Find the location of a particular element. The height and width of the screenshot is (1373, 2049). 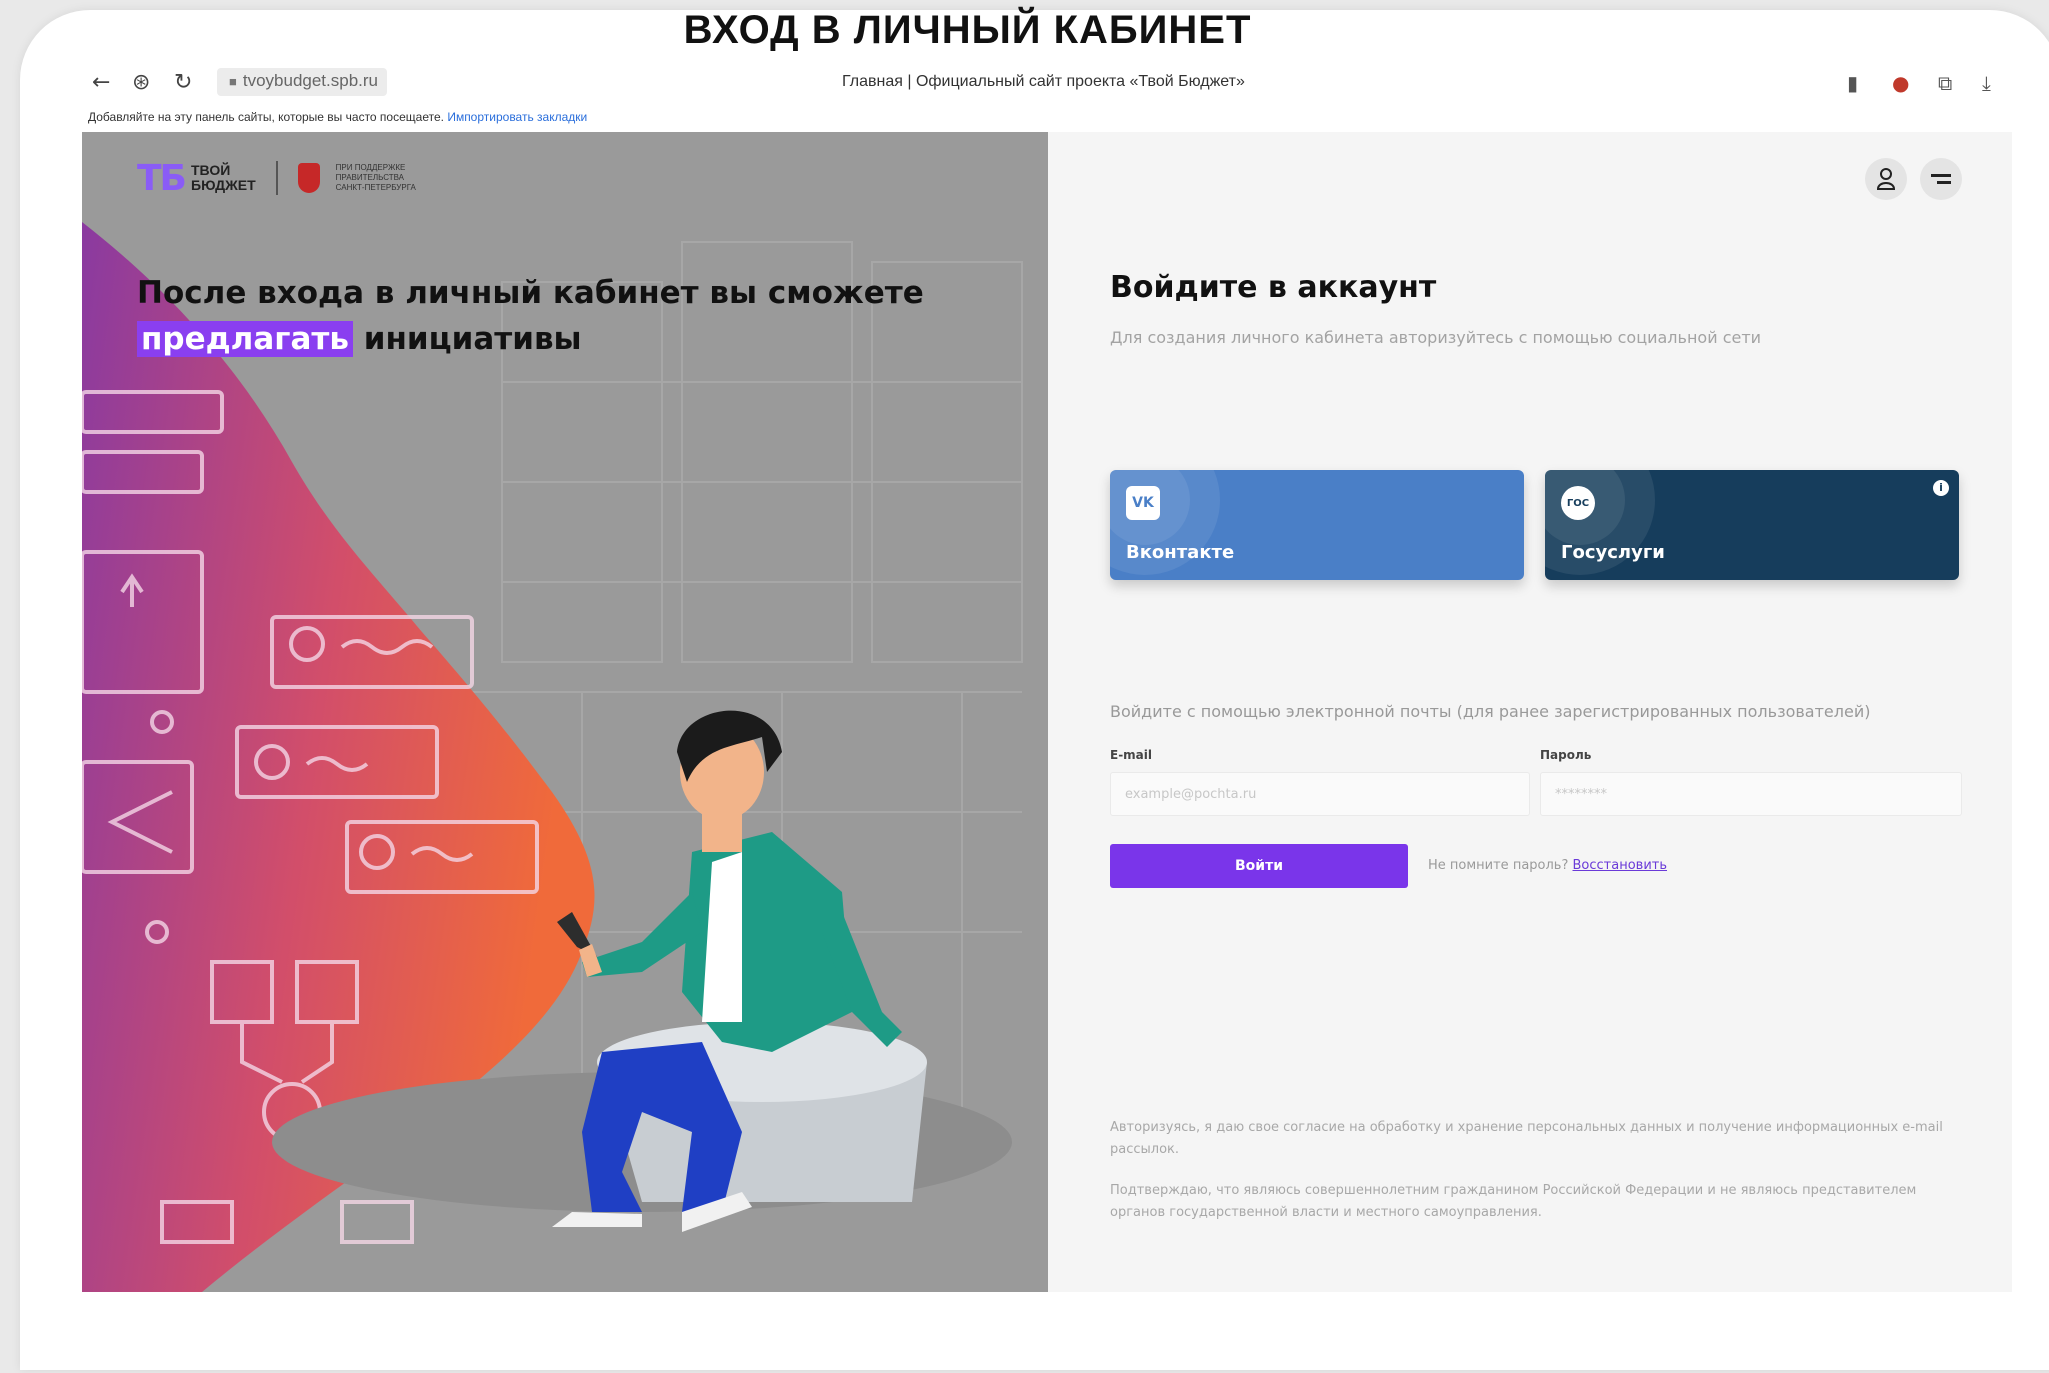

hero-line1: После входа в личный кабинет вы сможете is located at coordinates (530, 293).